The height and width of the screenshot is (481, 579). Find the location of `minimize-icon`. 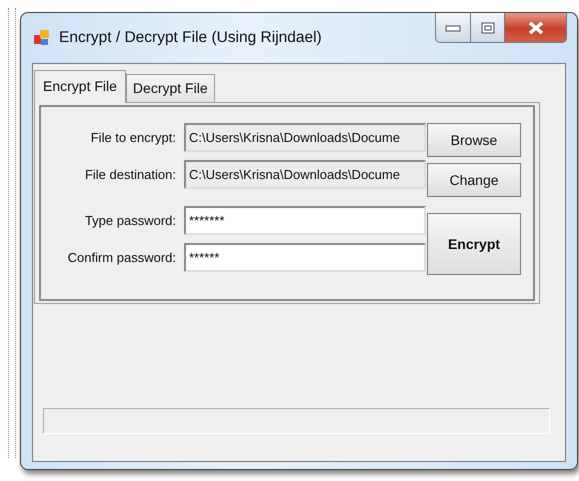

minimize-icon is located at coordinates (453, 28).